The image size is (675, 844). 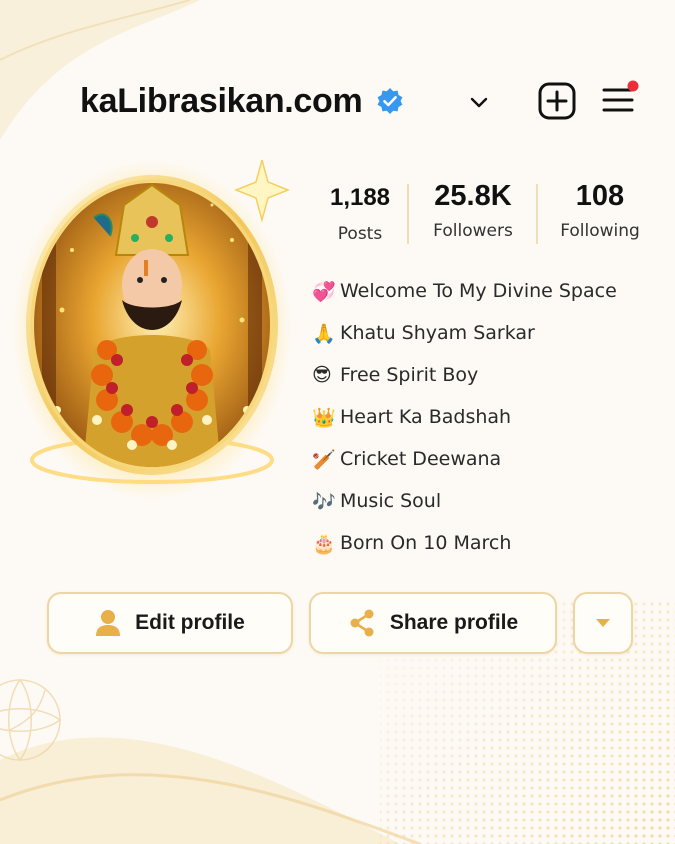 What do you see at coordinates (600, 196) in the screenshot?
I see `stat-following-value: 108` at bounding box center [600, 196].